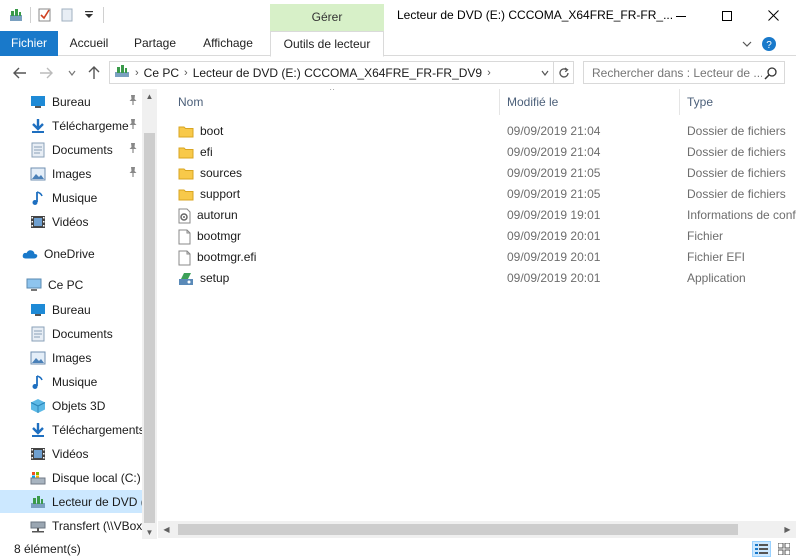 This screenshot has width=796, height=559. Describe the element at coordinates (29, 43) in the screenshot. I see `tab-fichier: Fichier` at that location.